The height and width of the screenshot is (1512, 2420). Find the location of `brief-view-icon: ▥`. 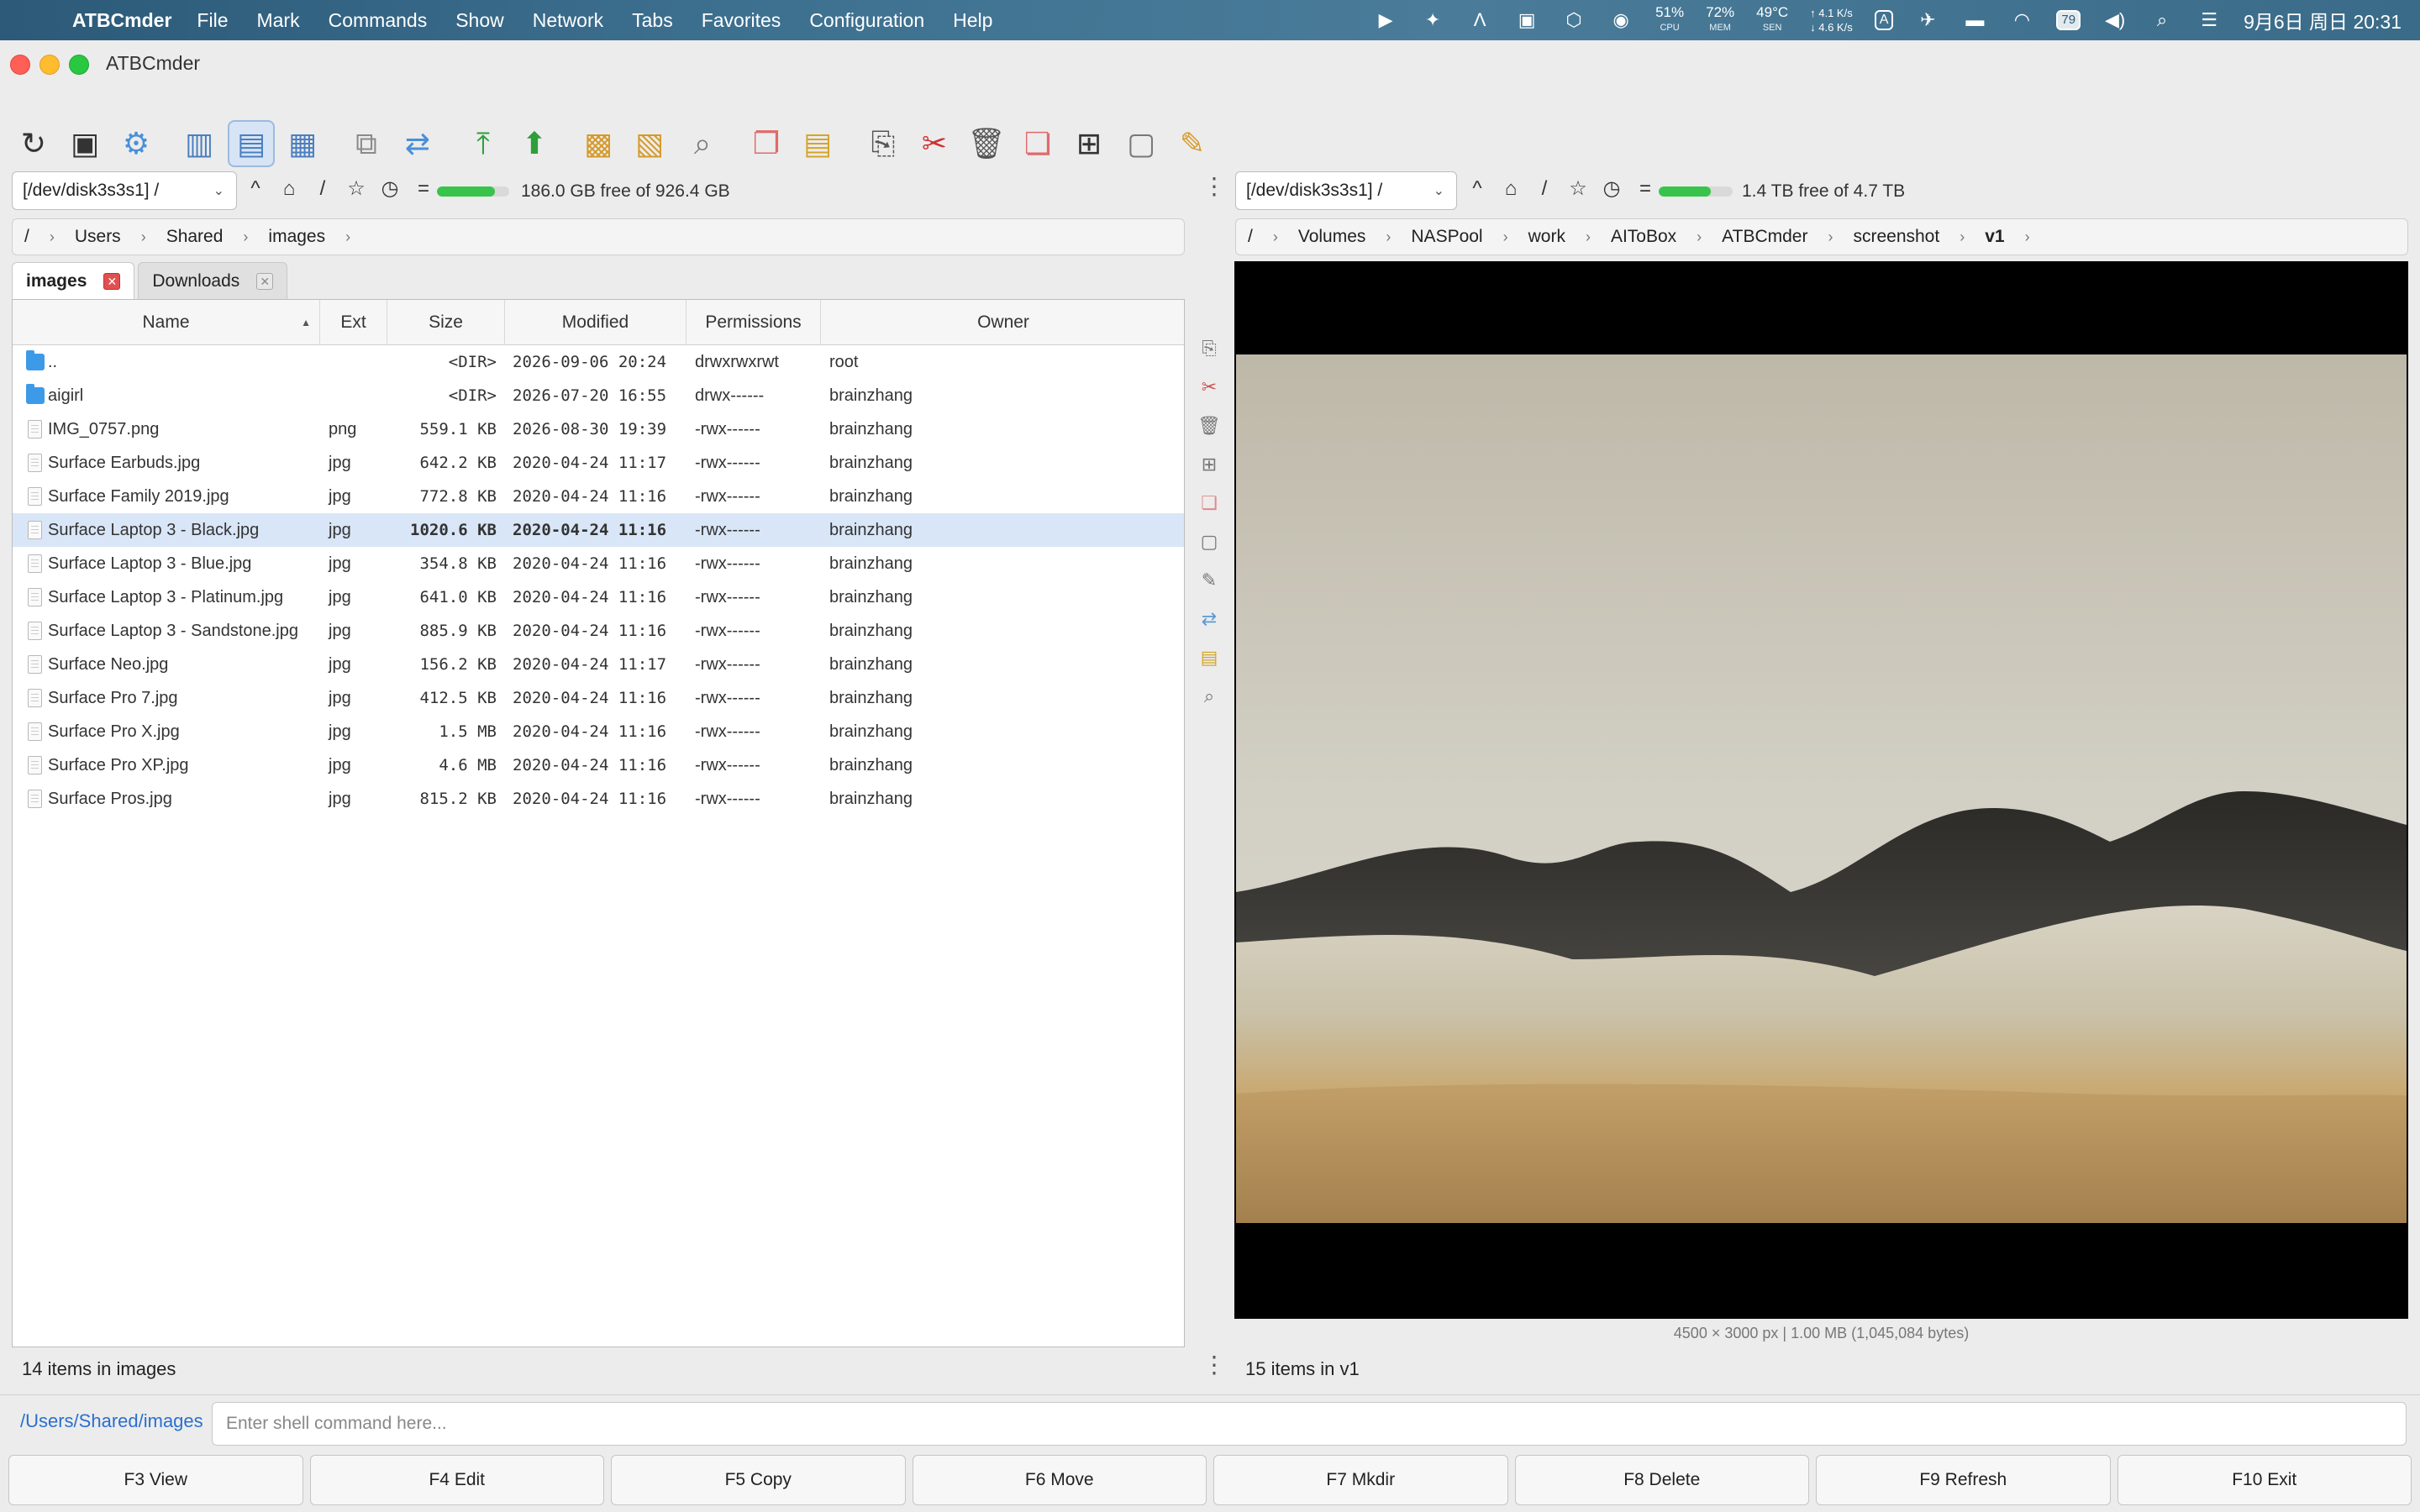

brief-view-icon: ▥ is located at coordinates (199, 143).